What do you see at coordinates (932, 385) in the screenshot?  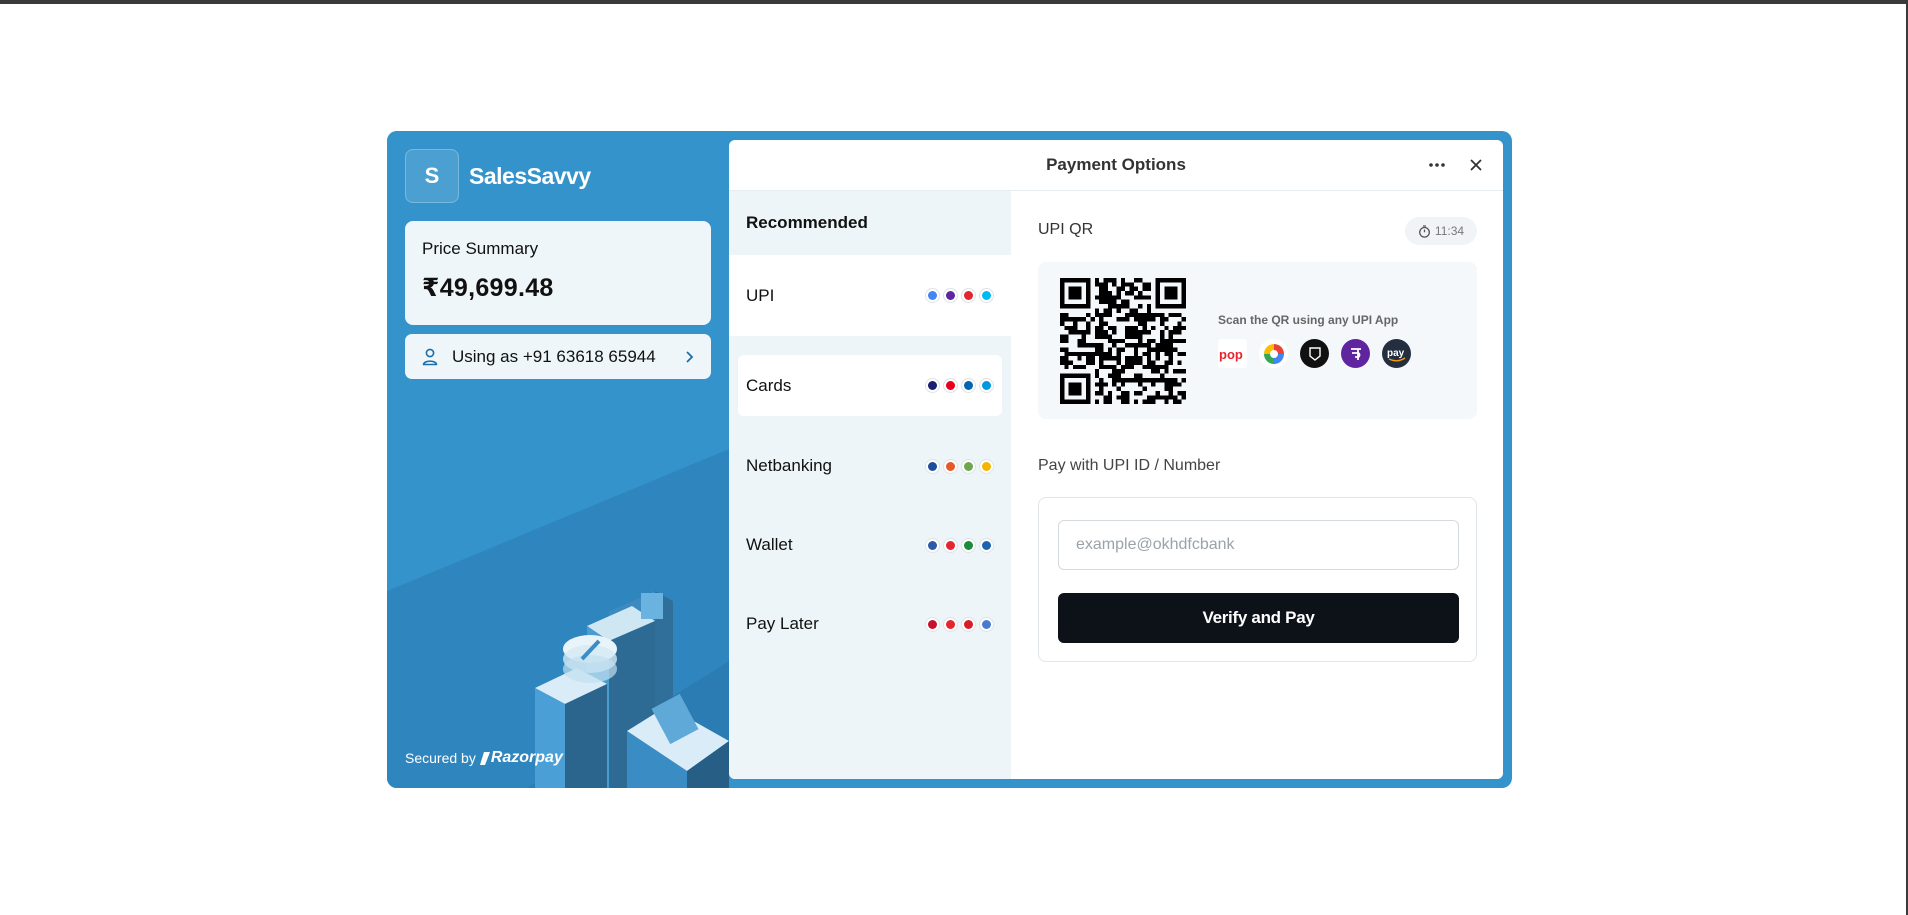 I see `visa-icon` at bounding box center [932, 385].